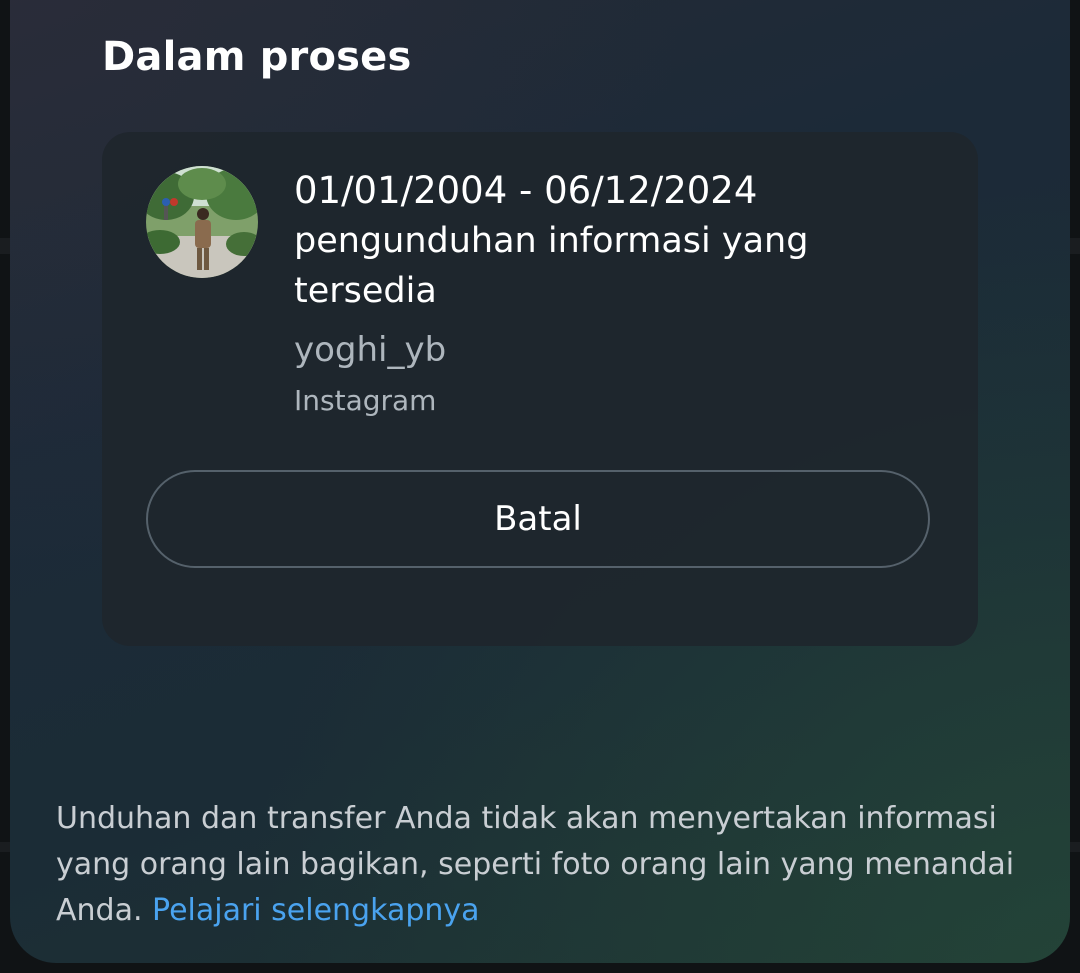  What do you see at coordinates (551, 266) in the screenshot?
I see `request-title: pengunduhan informasi yang tersedia` at bounding box center [551, 266].